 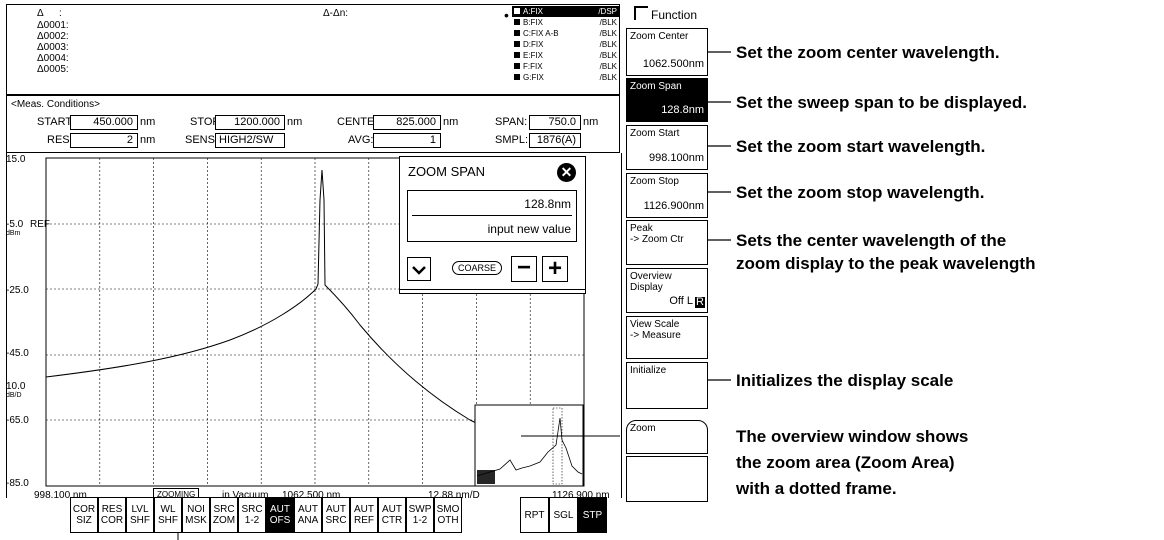 I want to click on callout-zoom-stop: Set the zoom stop wavelength., so click(x=860, y=192).